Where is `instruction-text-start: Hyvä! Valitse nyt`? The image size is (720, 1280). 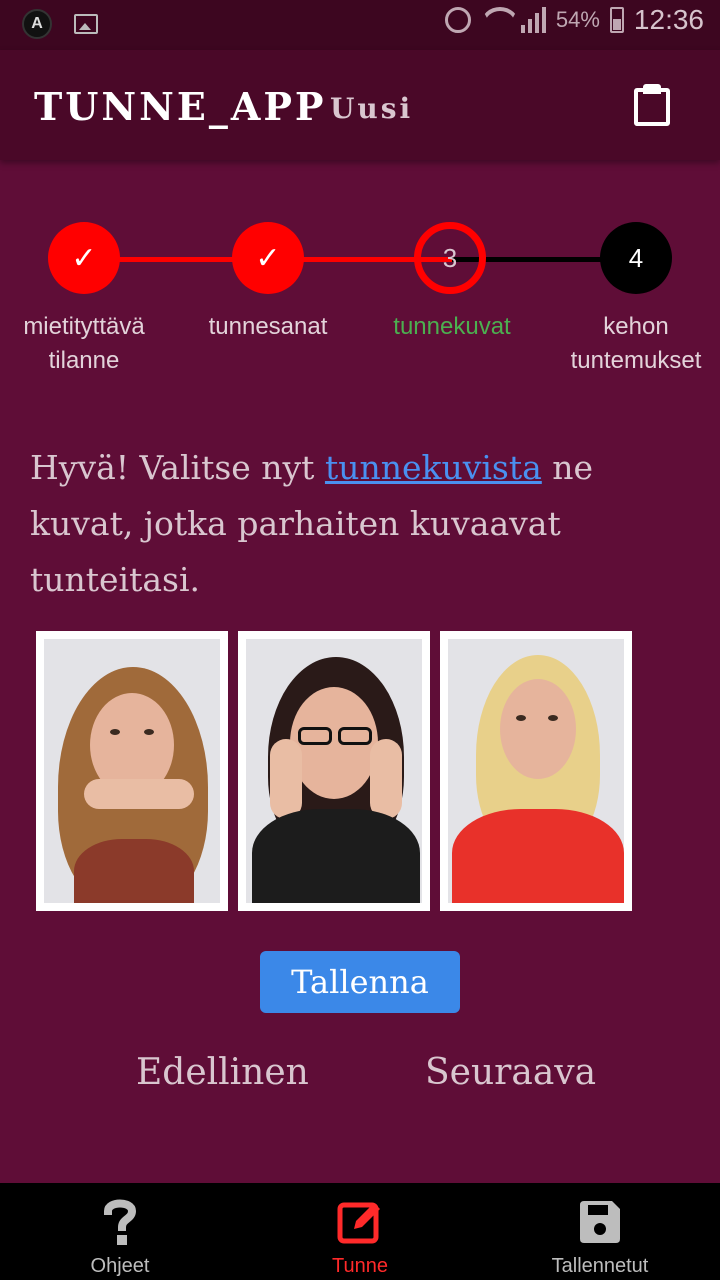 instruction-text-start: Hyvä! Valitse nyt is located at coordinates (177, 467).